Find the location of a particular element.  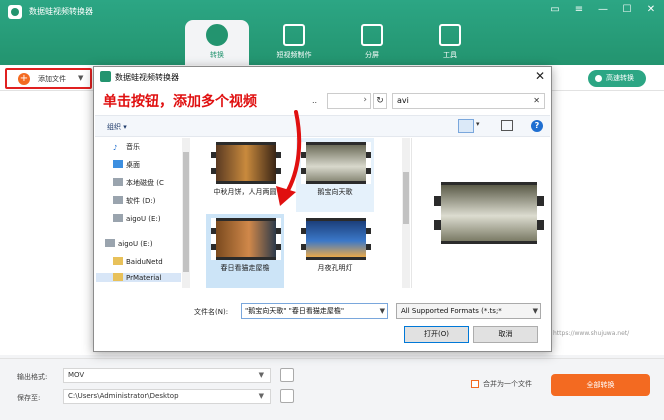

nav-item-prmaterial: PrMaterial is located at coordinates (138, 277).